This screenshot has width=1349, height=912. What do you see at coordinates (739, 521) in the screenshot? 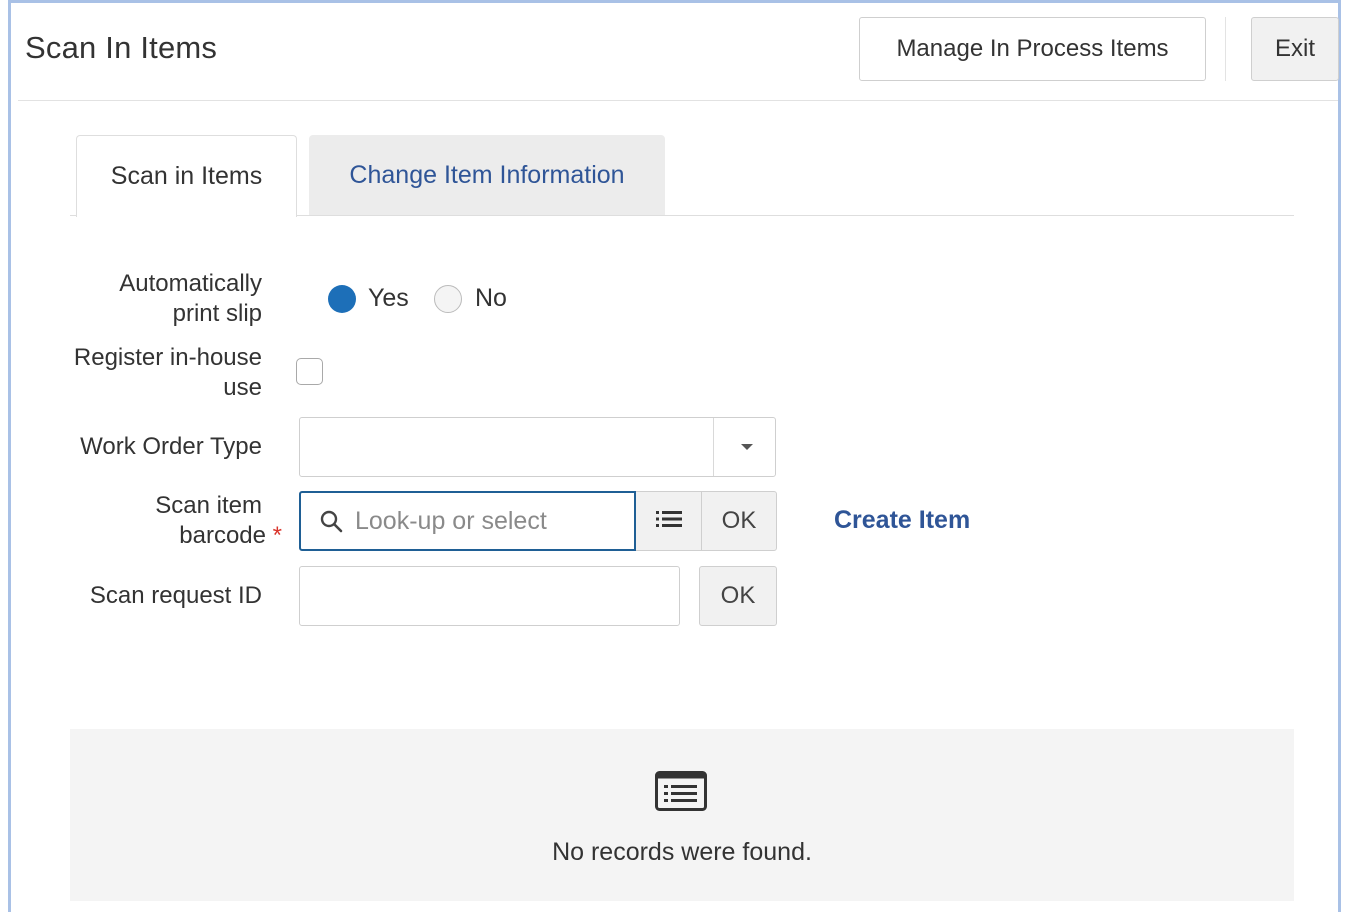
I see `scan-barcode-ok-button: OK` at bounding box center [739, 521].